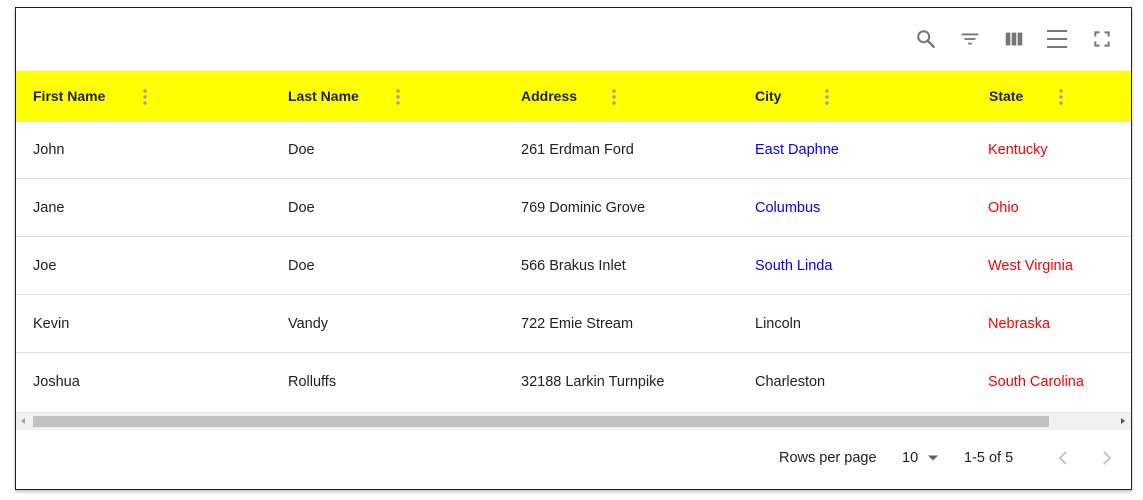 The width and height of the screenshot is (1143, 500). Describe the element at coordinates (797, 149) in the screenshot. I see `cell-city: East Daphne` at that location.